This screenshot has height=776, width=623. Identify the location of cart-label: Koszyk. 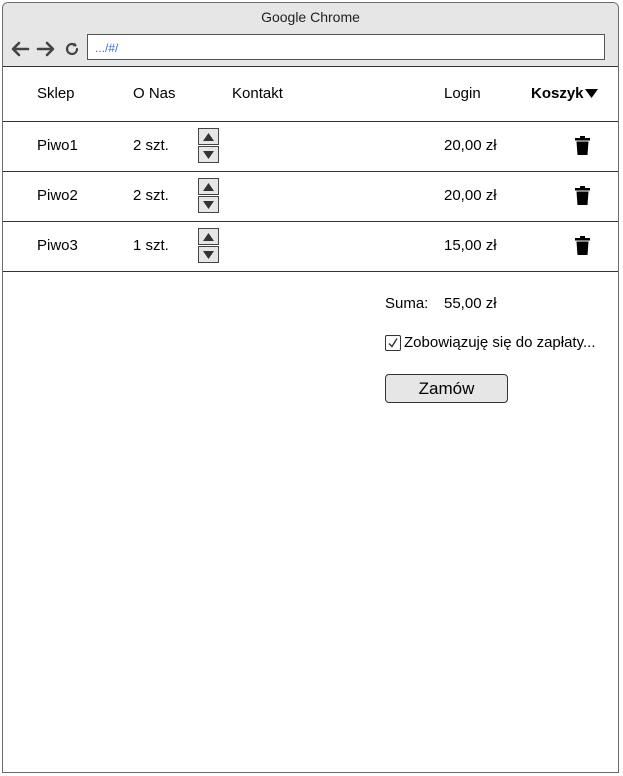
(557, 93).